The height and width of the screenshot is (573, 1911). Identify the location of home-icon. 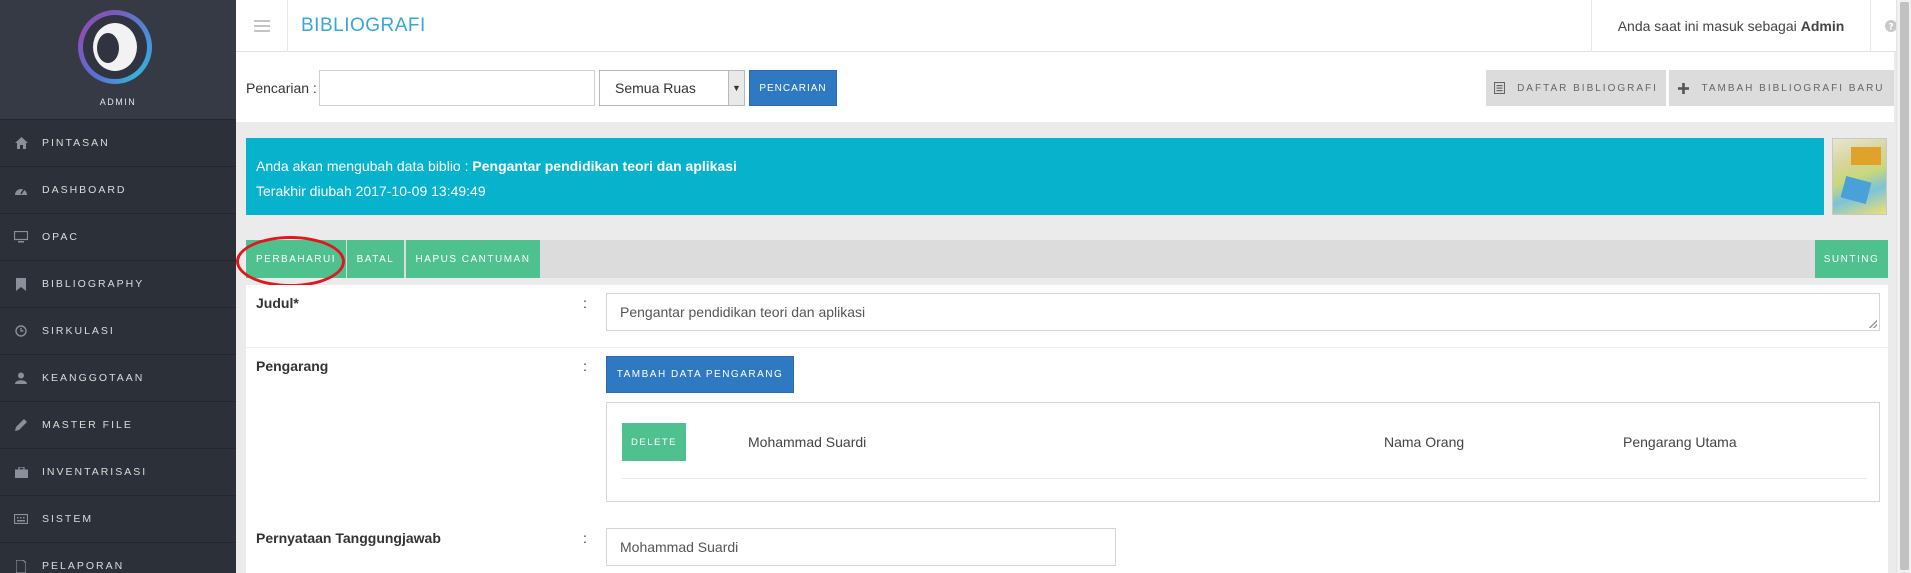
(21, 143).